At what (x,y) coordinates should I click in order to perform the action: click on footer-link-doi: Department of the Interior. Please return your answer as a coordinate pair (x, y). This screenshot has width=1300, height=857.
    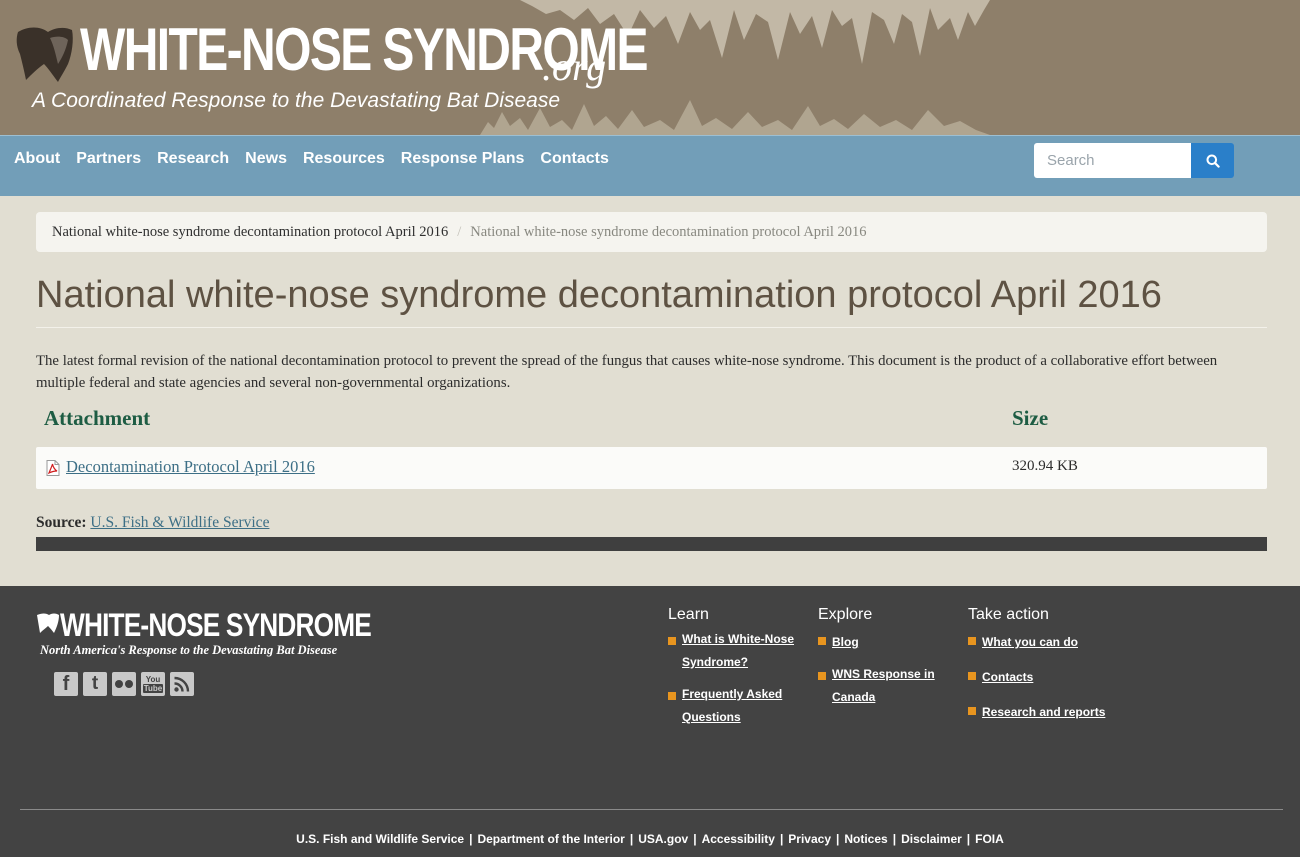
    Looking at the image, I should click on (550, 839).